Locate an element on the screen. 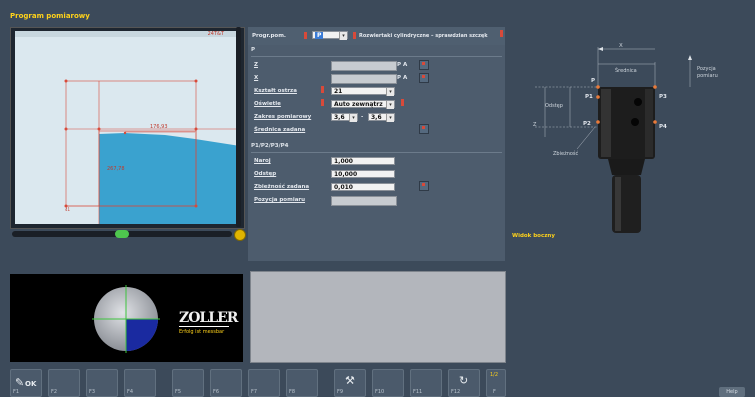  program-label: Progr.pom. is located at coordinates (269, 36).